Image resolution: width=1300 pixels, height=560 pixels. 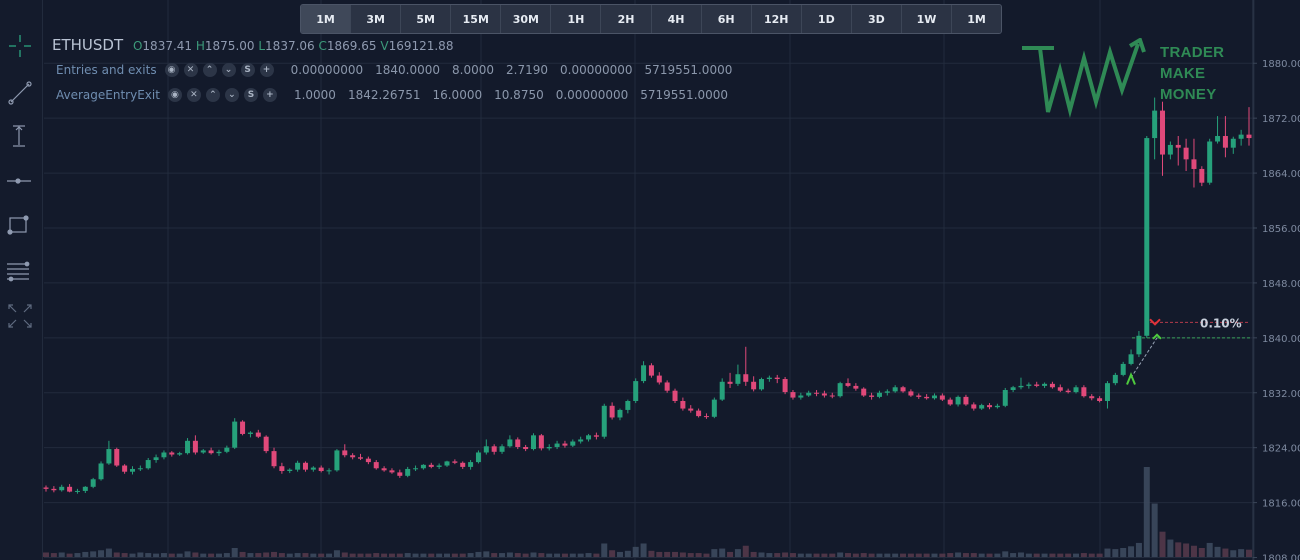 I want to click on fullscreen-icon, so click(x=20, y=316).